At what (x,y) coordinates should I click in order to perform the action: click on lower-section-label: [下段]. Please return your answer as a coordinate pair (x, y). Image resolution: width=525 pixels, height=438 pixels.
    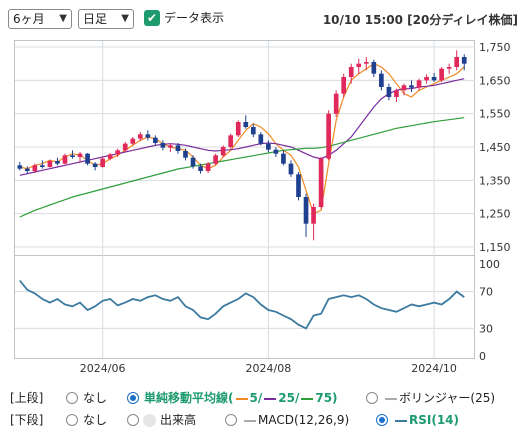
    Looking at the image, I should click on (27, 420).